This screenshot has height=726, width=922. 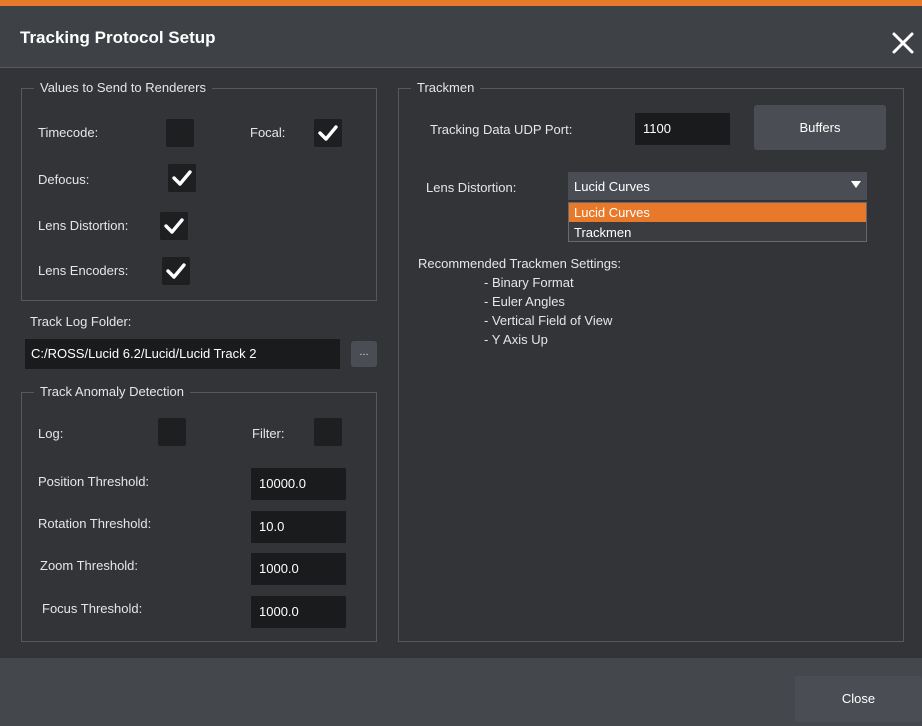 I want to click on focal-label: Focal:, so click(x=268, y=132).